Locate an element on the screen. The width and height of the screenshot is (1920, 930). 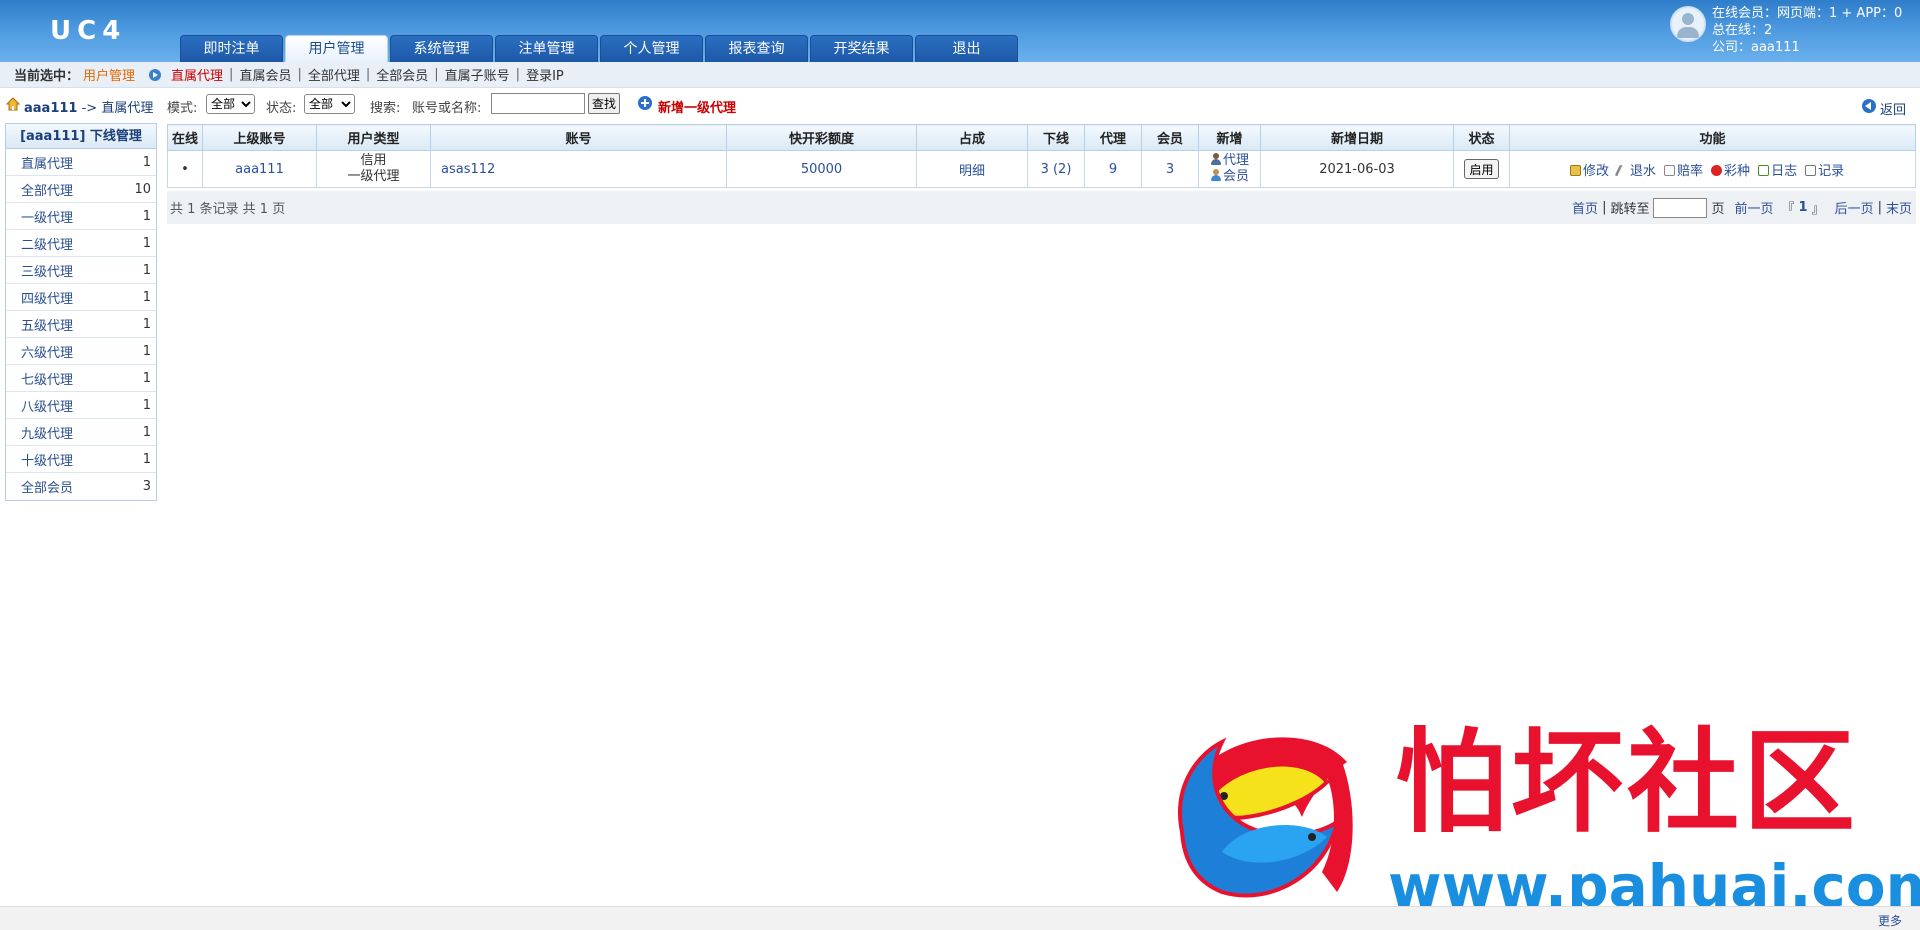
sidebar-item-level2: 二级代理 1 is located at coordinates (81, 243).